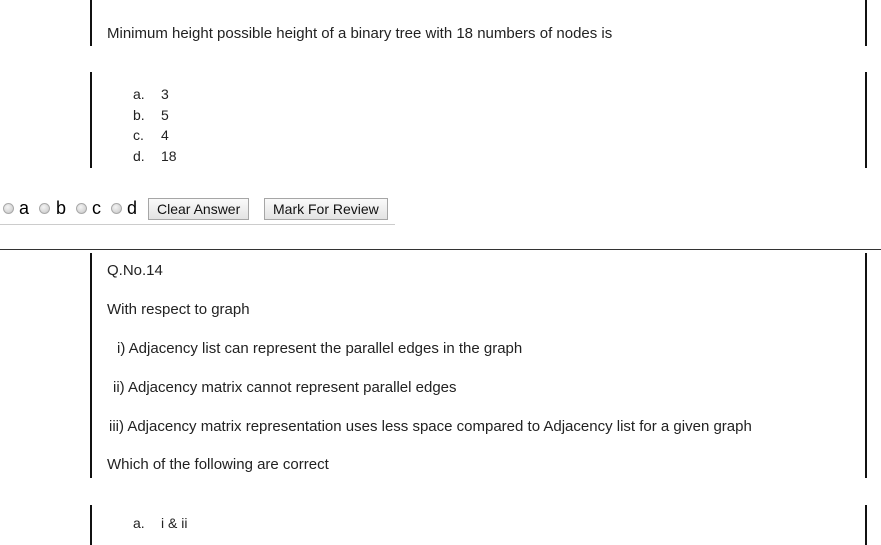  I want to click on answer-bar: a b c d Clear Answer Mark For Review, so click(197, 210).